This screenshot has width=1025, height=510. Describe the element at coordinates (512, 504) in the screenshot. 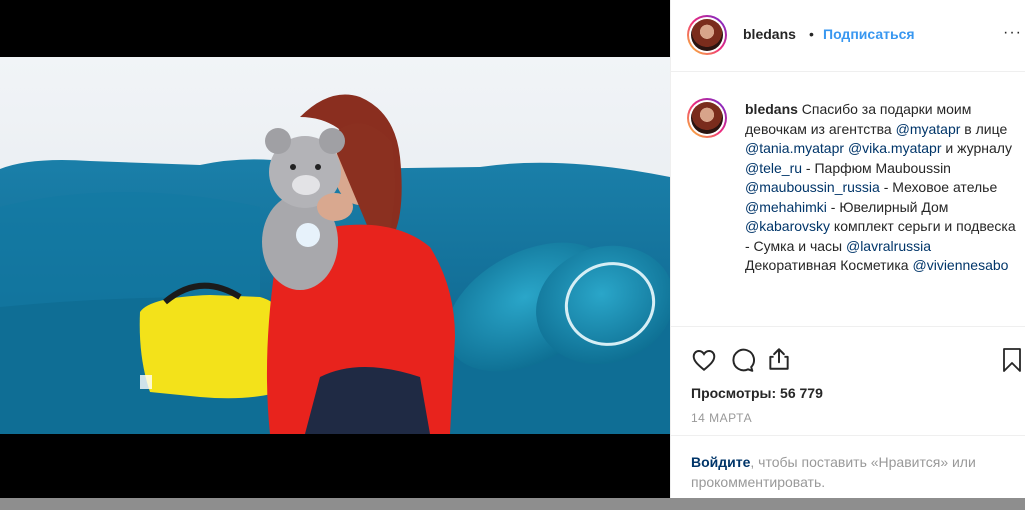

I see `page-footer-strip` at that location.